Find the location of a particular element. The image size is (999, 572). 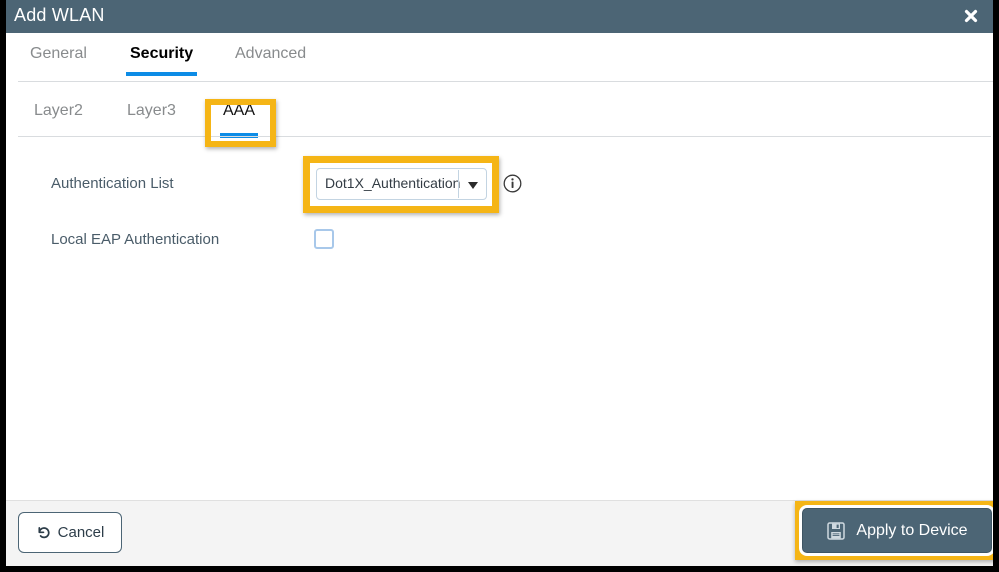

authentication-list-select: Dot1X_Authentication is located at coordinates (401, 184).